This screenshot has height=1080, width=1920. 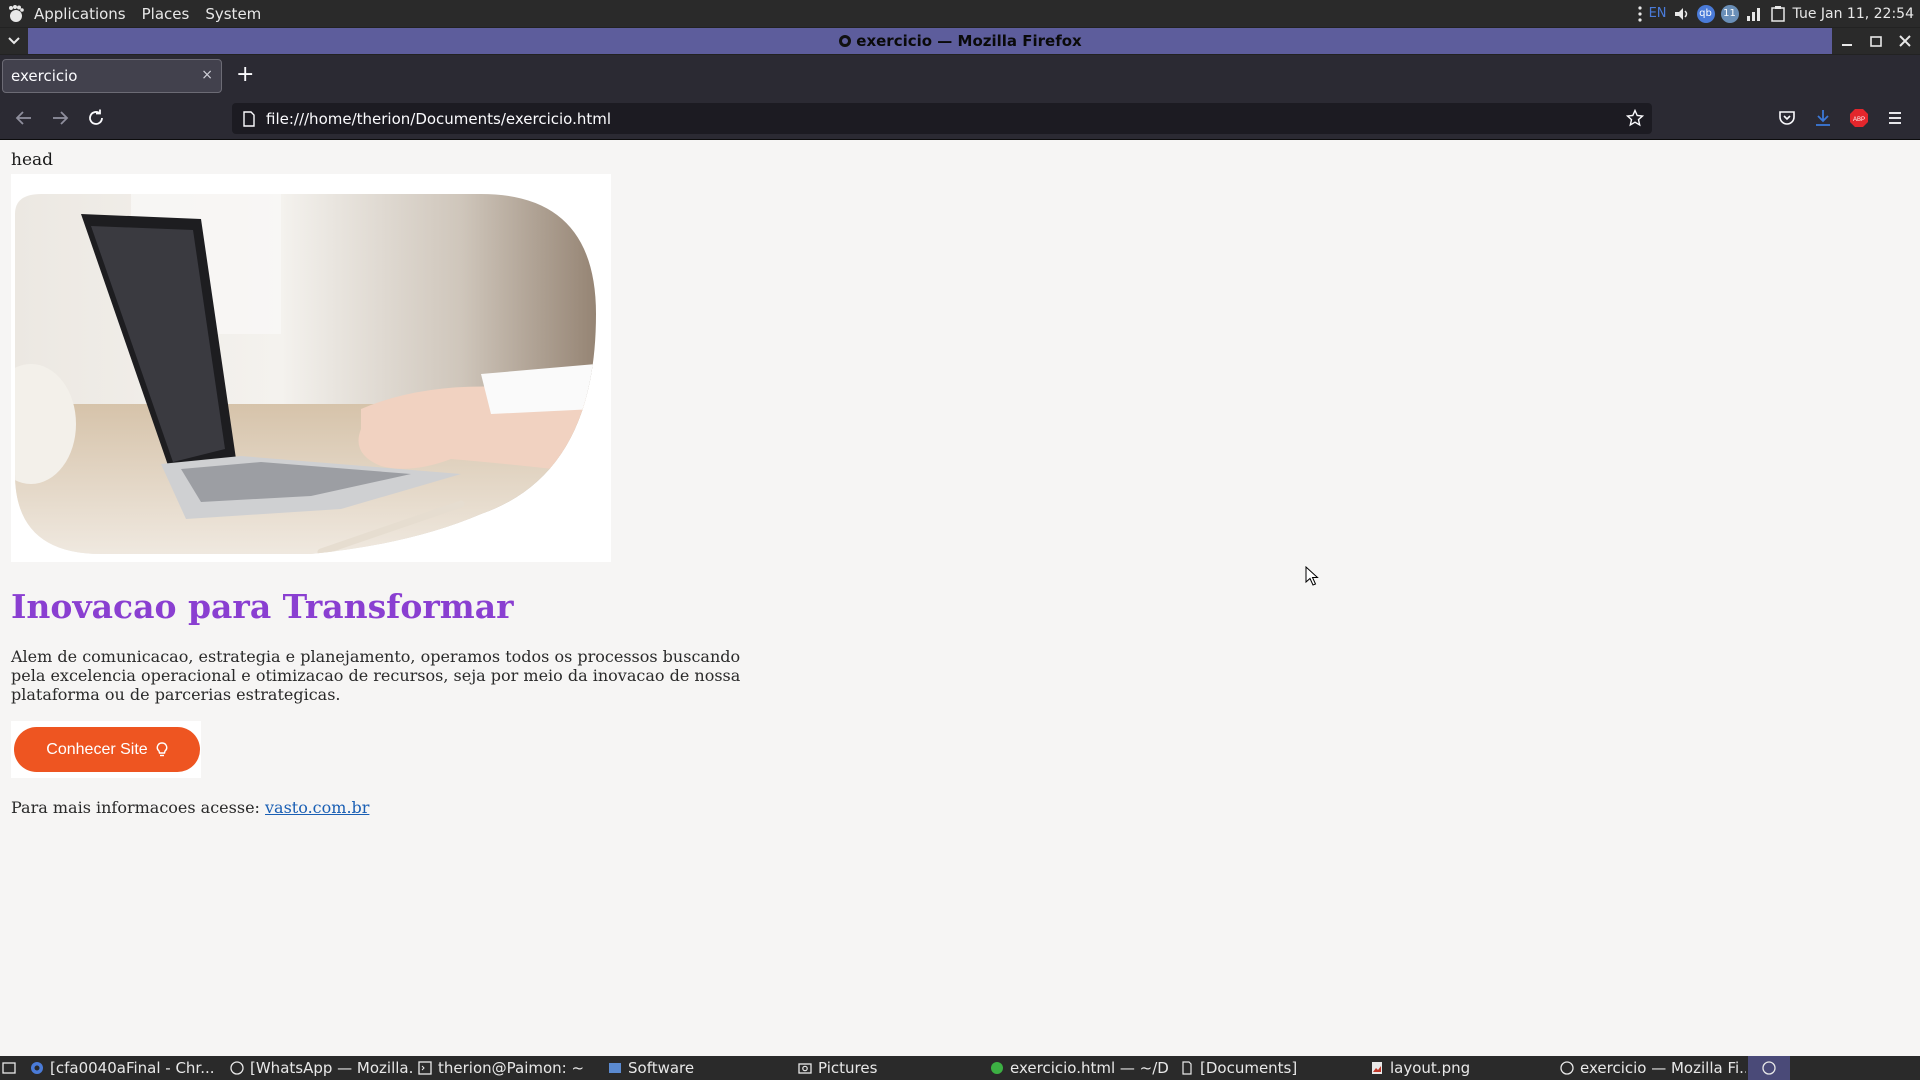 What do you see at coordinates (1430, 1068) in the screenshot?
I see `taskbar-item-label: layout.png` at bounding box center [1430, 1068].